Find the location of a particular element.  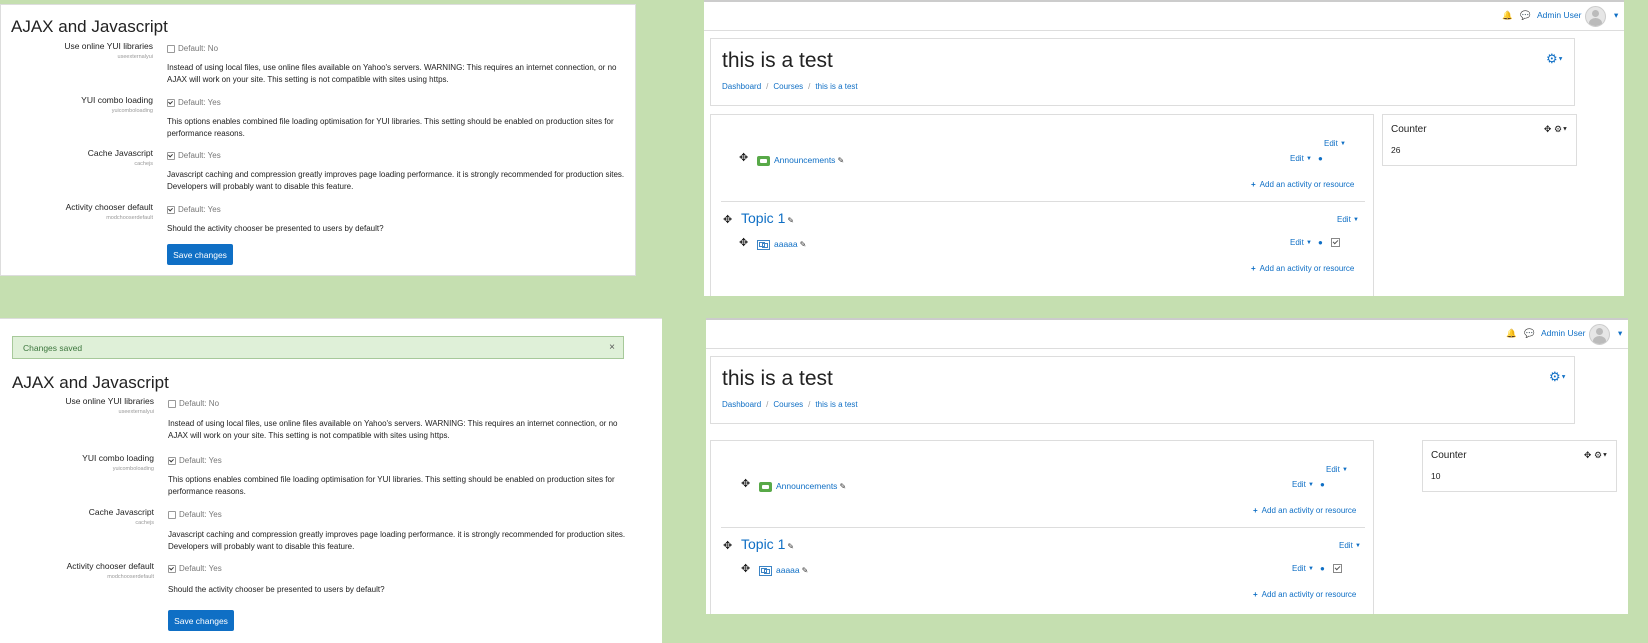

plus-icon: + is located at coordinates (1255, 510).